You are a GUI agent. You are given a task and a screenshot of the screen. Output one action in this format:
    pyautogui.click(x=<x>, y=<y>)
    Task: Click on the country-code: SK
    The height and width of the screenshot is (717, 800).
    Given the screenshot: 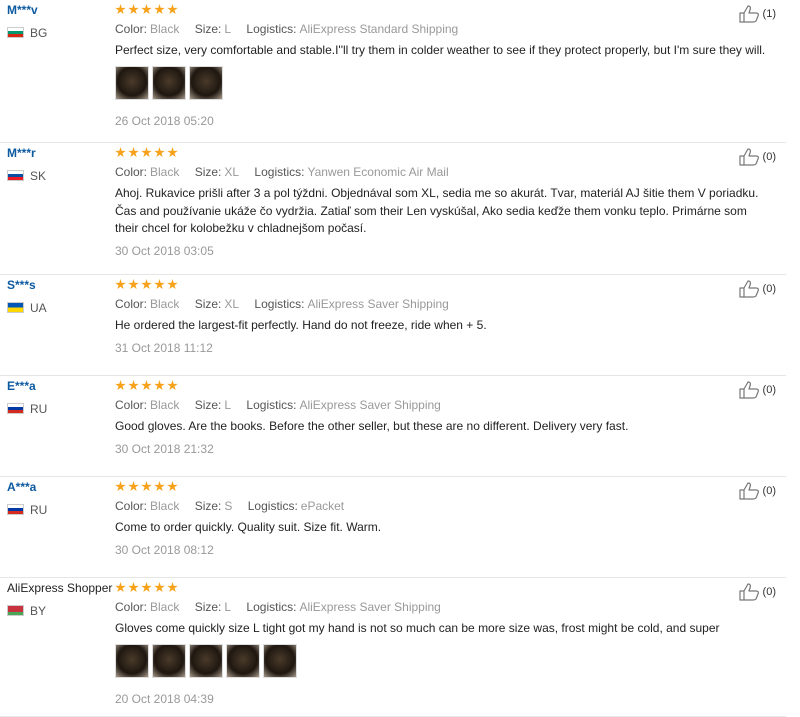 What is the action you would take?
    pyautogui.click(x=38, y=176)
    